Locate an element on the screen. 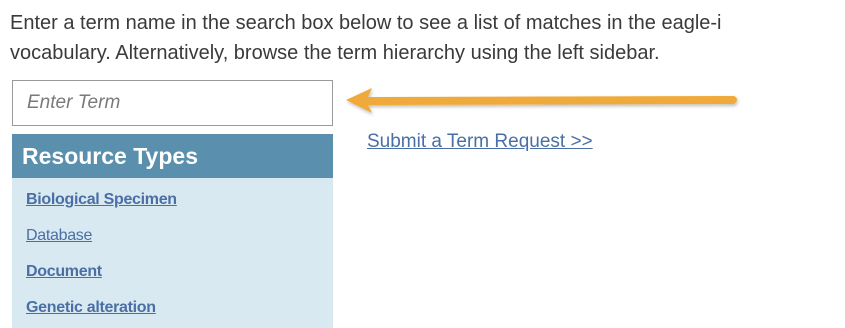  left-arrow-icon is located at coordinates (541, 100).